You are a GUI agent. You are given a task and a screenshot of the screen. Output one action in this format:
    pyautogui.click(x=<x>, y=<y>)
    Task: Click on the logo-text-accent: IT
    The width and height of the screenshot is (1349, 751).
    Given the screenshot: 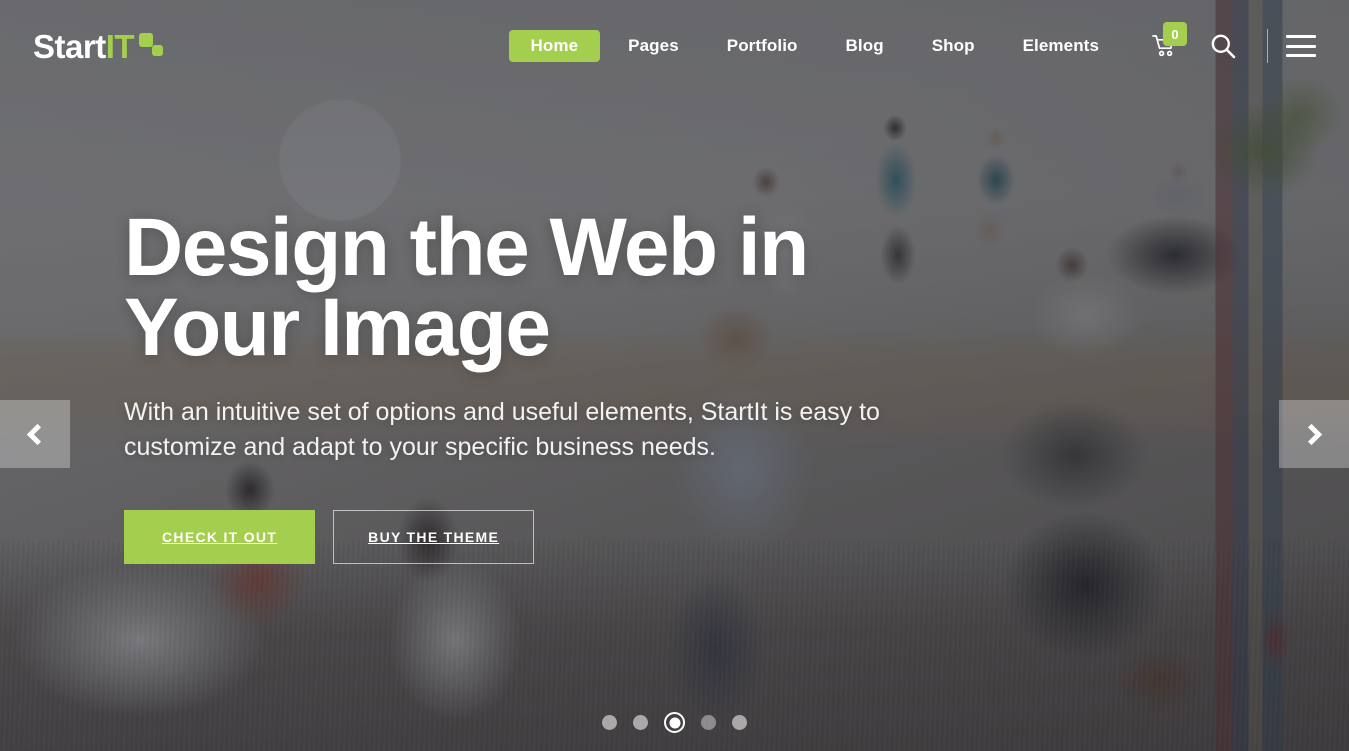 What is the action you would take?
    pyautogui.click(x=120, y=46)
    